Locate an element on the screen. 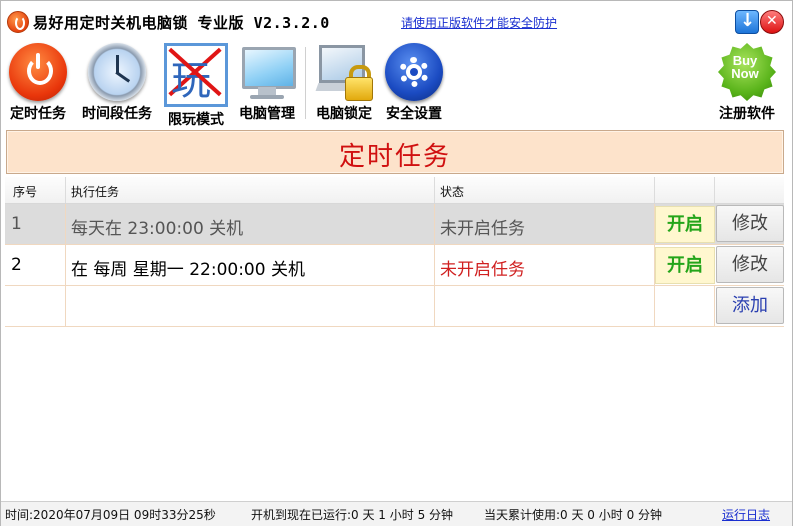 This screenshot has height=526, width=793. toolbar-divider is located at coordinates (305, 83).